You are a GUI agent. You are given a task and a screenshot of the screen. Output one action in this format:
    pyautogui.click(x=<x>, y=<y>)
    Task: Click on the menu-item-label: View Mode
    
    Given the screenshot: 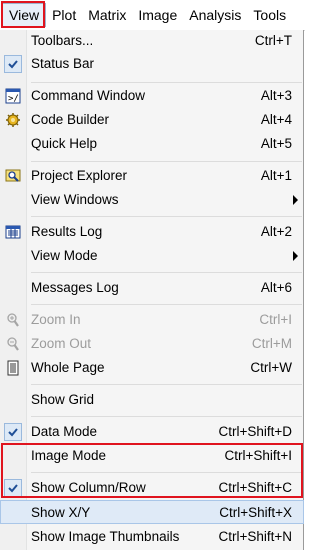 What is the action you would take?
    pyautogui.click(x=64, y=255)
    